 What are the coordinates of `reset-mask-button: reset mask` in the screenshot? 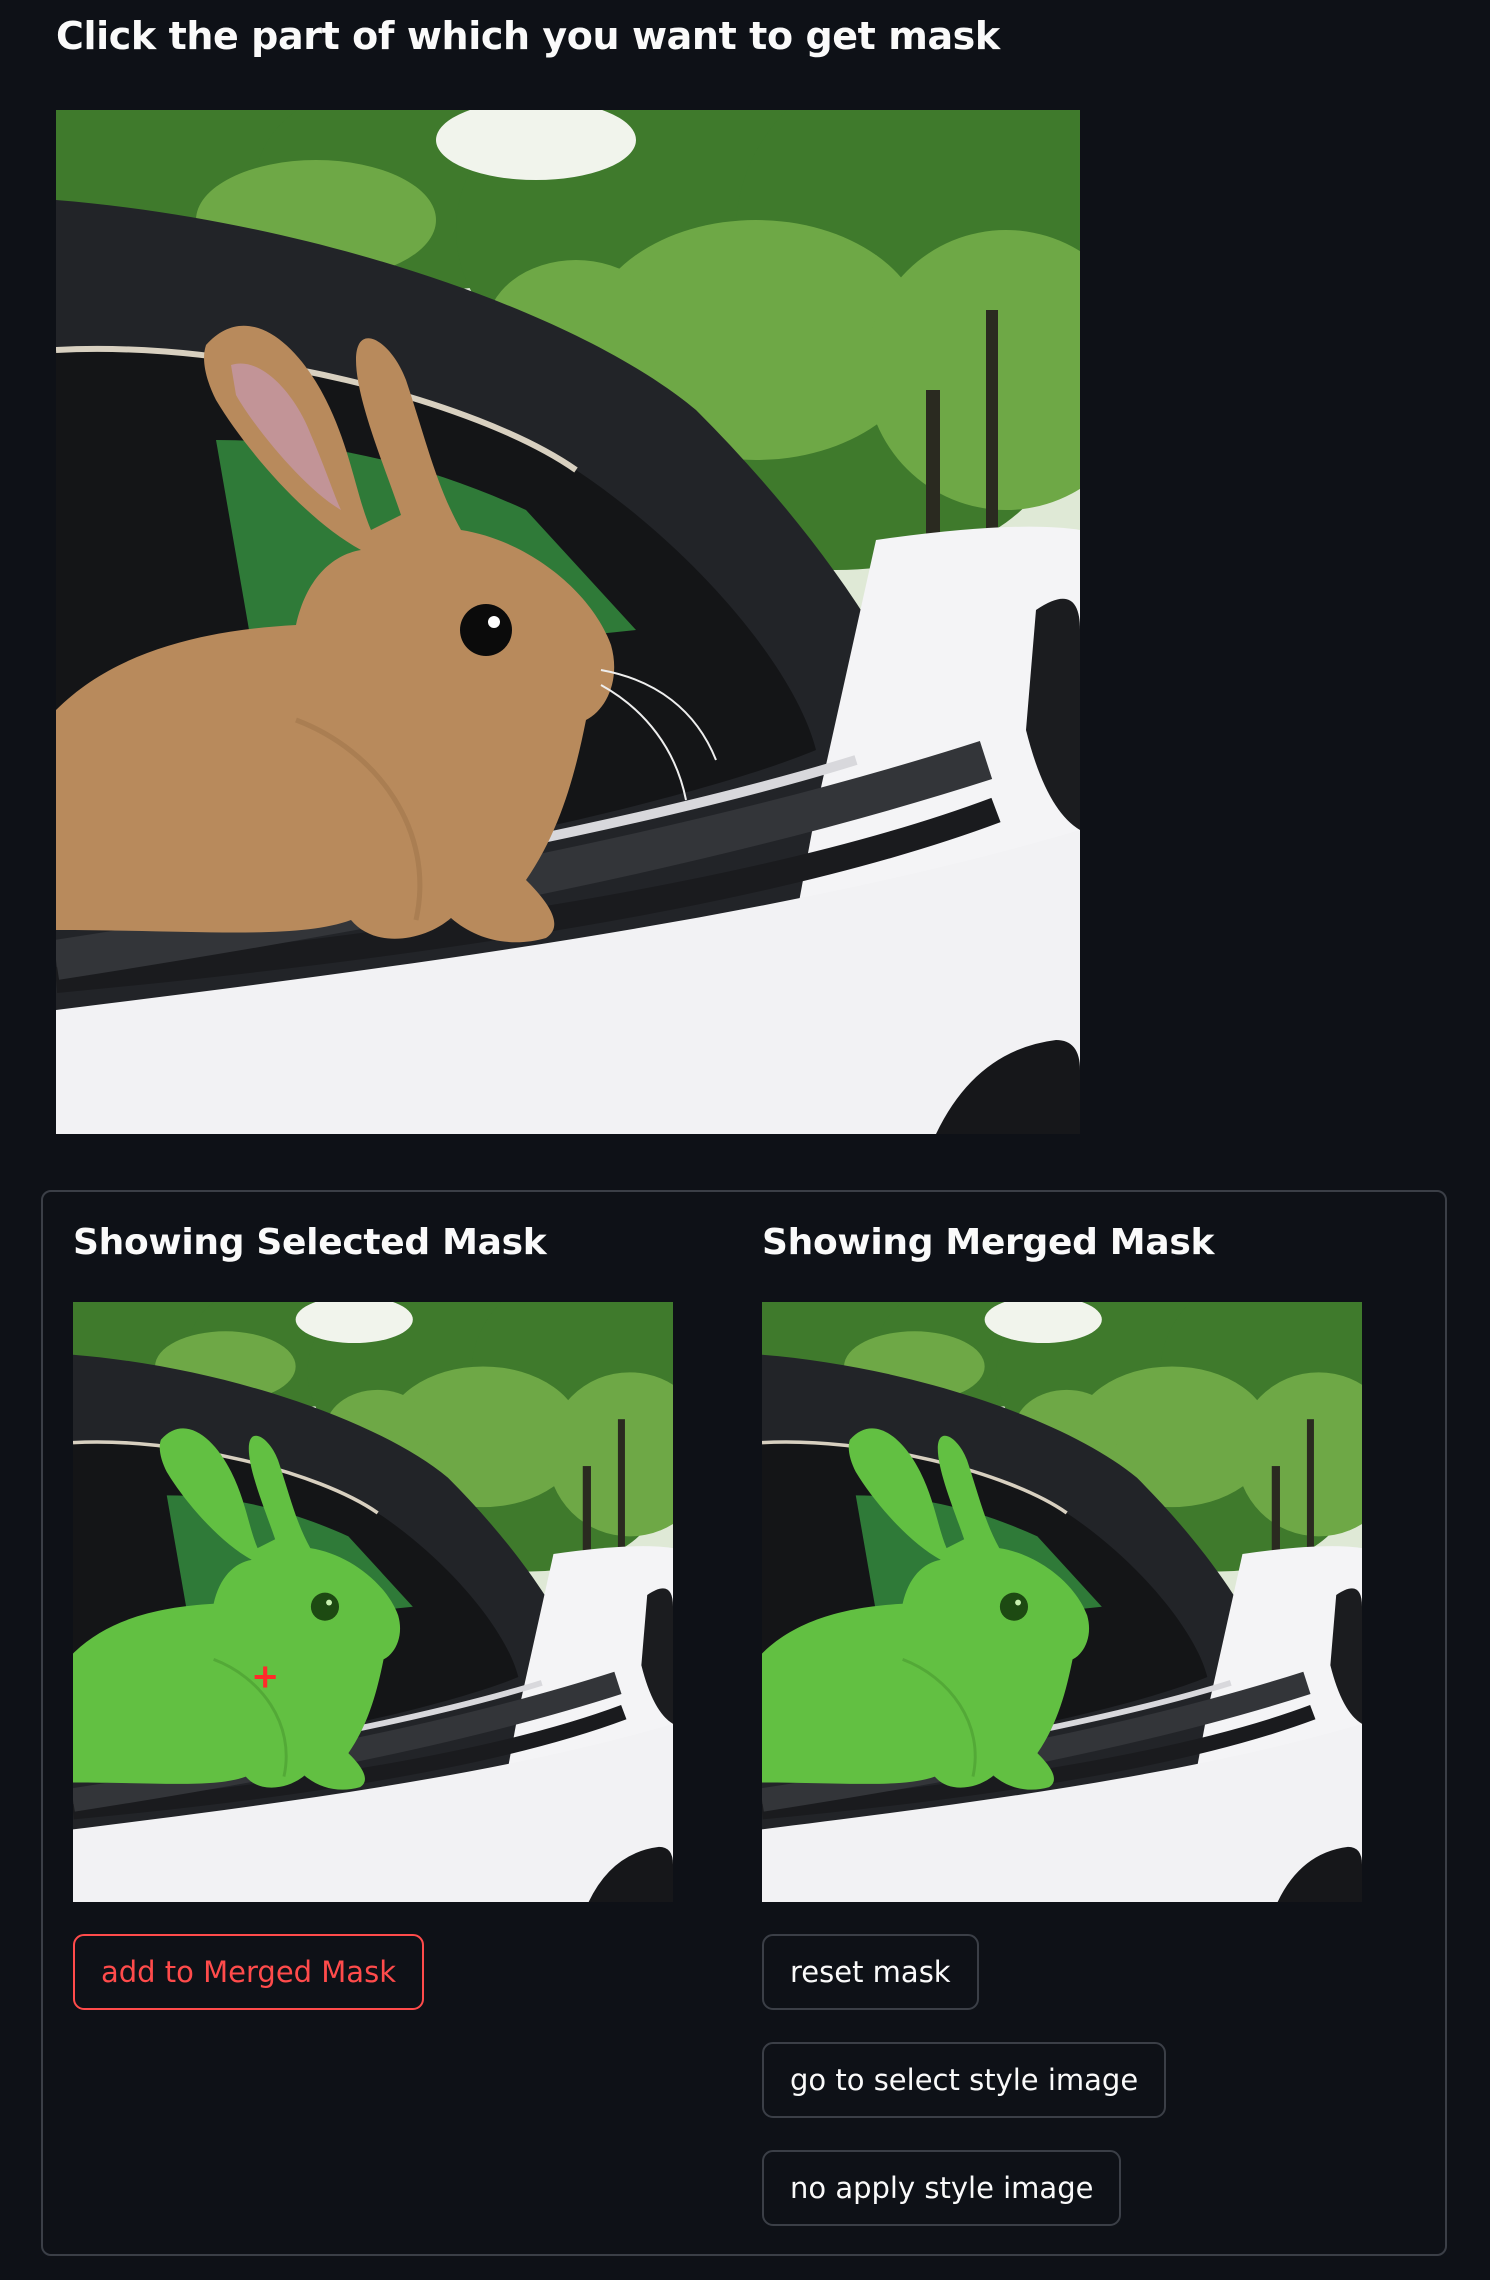 It's located at (870, 1972).